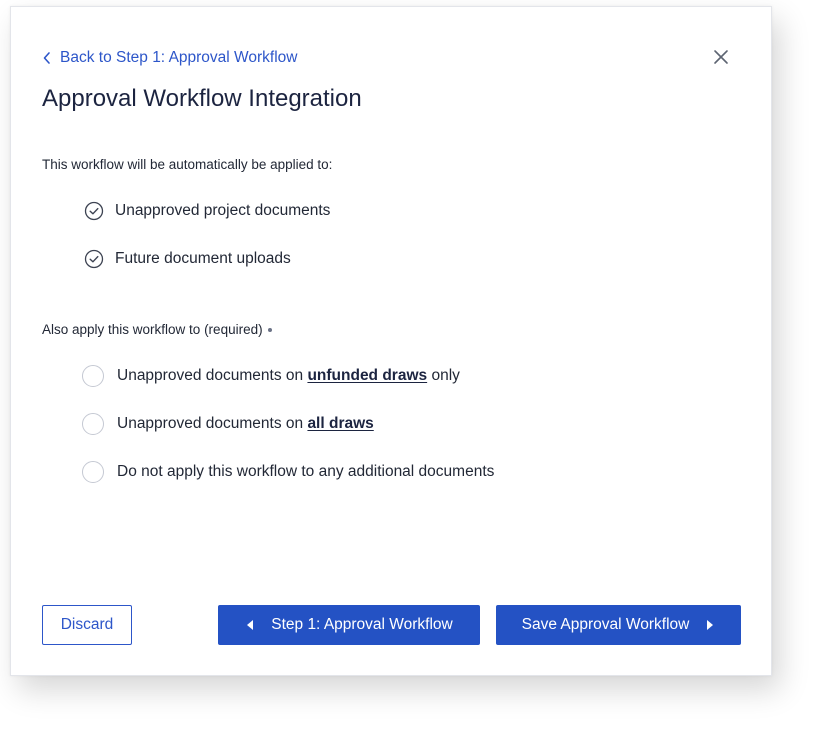 The width and height of the screenshot is (814, 751). Describe the element at coordinates (223, 210) in the screenshot. I see `applied-item-label: Unapproved project documents` at that location.